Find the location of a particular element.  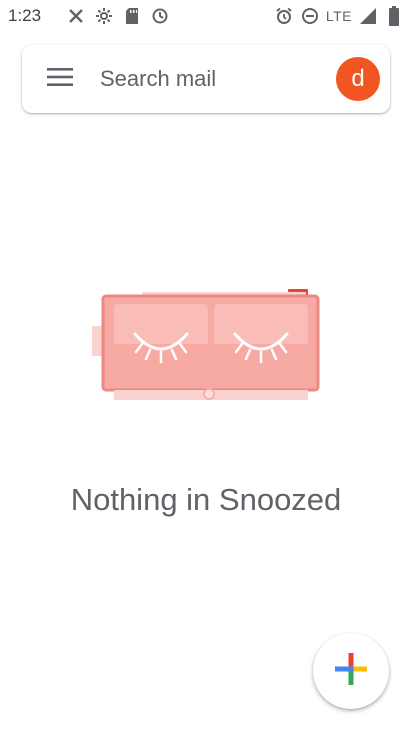

status-bar: 1:23 LTE is located at coordinates (206, 16).